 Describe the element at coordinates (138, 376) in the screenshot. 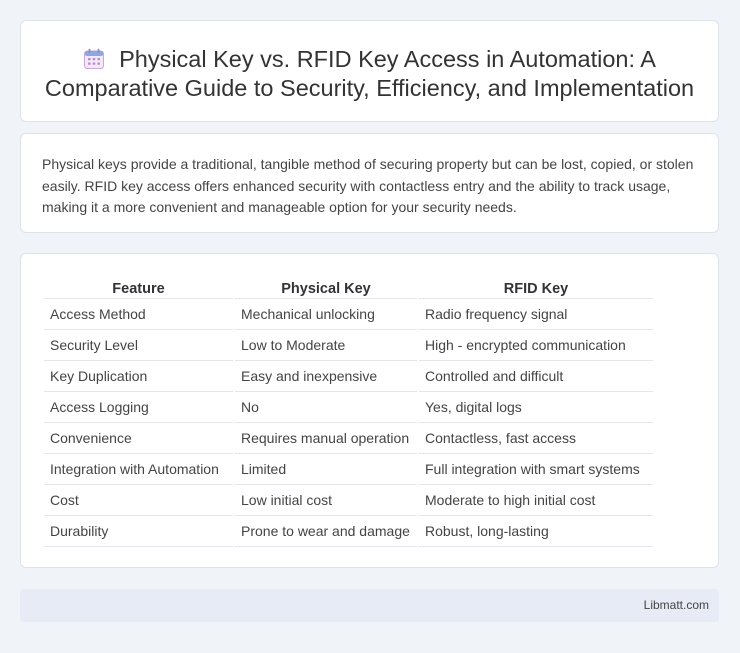

I see `feature-cell: Key Duplication` at that location.